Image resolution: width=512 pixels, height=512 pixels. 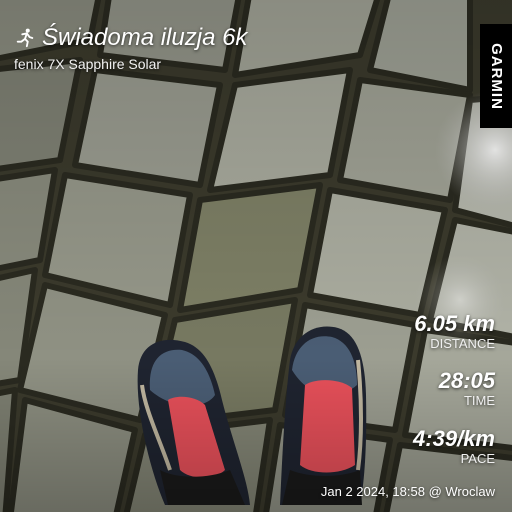 I want to click on brand-logo: GARMIN, so click(x=496, y=76).